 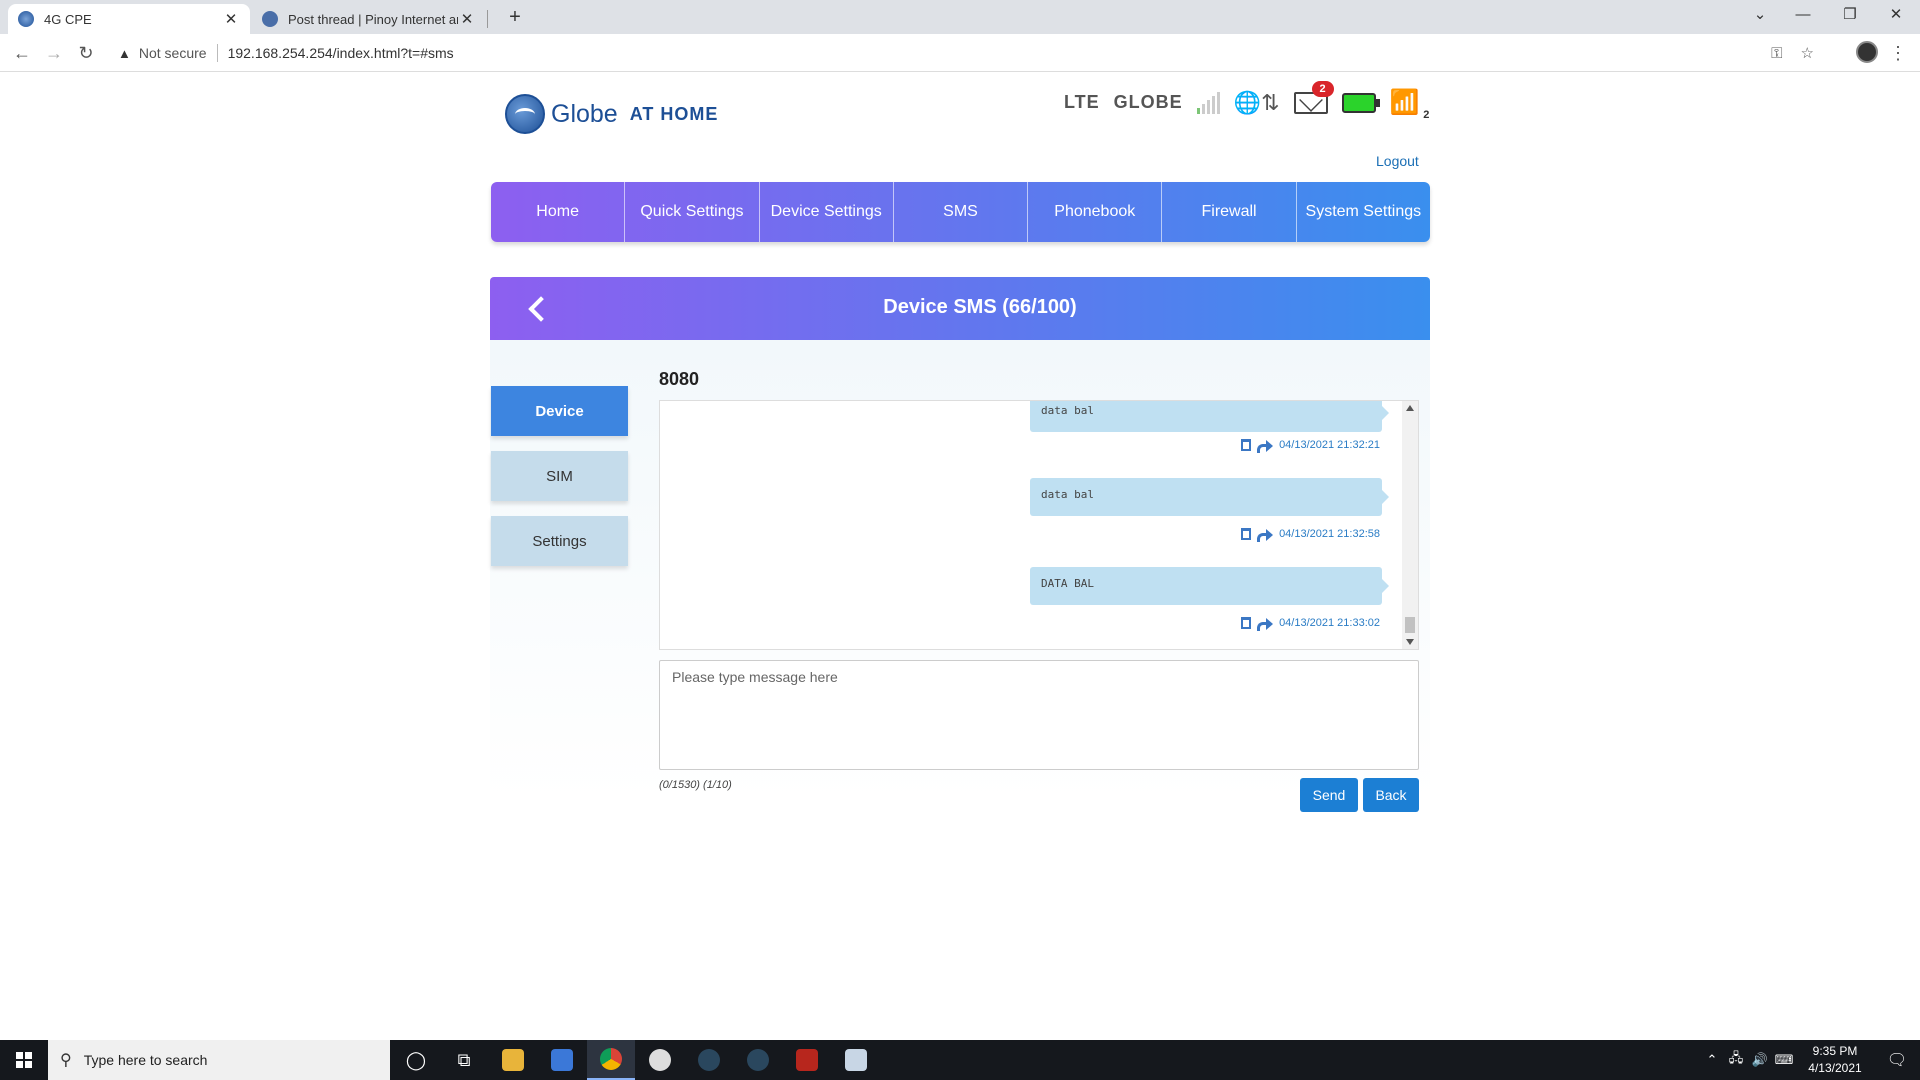 What do you see at coordinates (1229, 212) in the screenshot?
I see `nav-firewall: Firewall` at bounding box center [1229, 212].